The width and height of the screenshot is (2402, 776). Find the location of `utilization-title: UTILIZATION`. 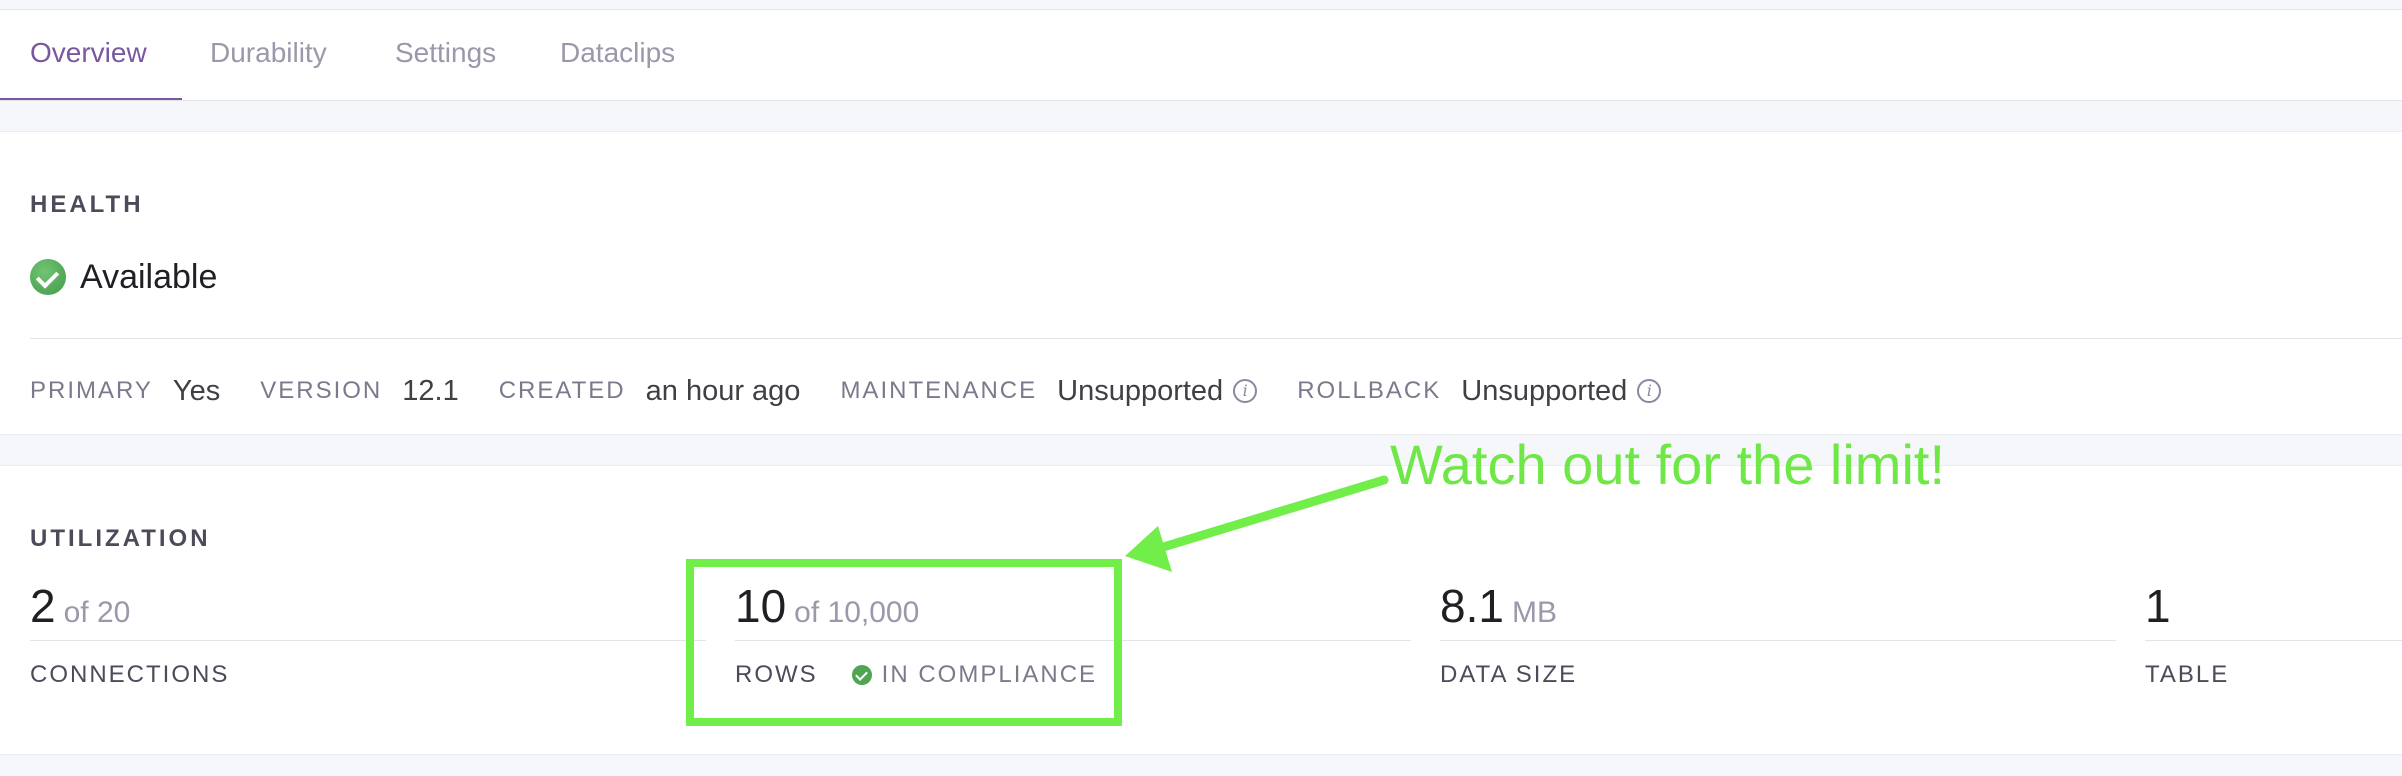

utilization-title: UTILIZATION is located at coordinates (120, 538).